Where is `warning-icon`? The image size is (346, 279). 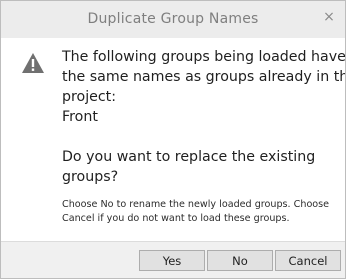 warning-icon is located at coordinates (33, 63).